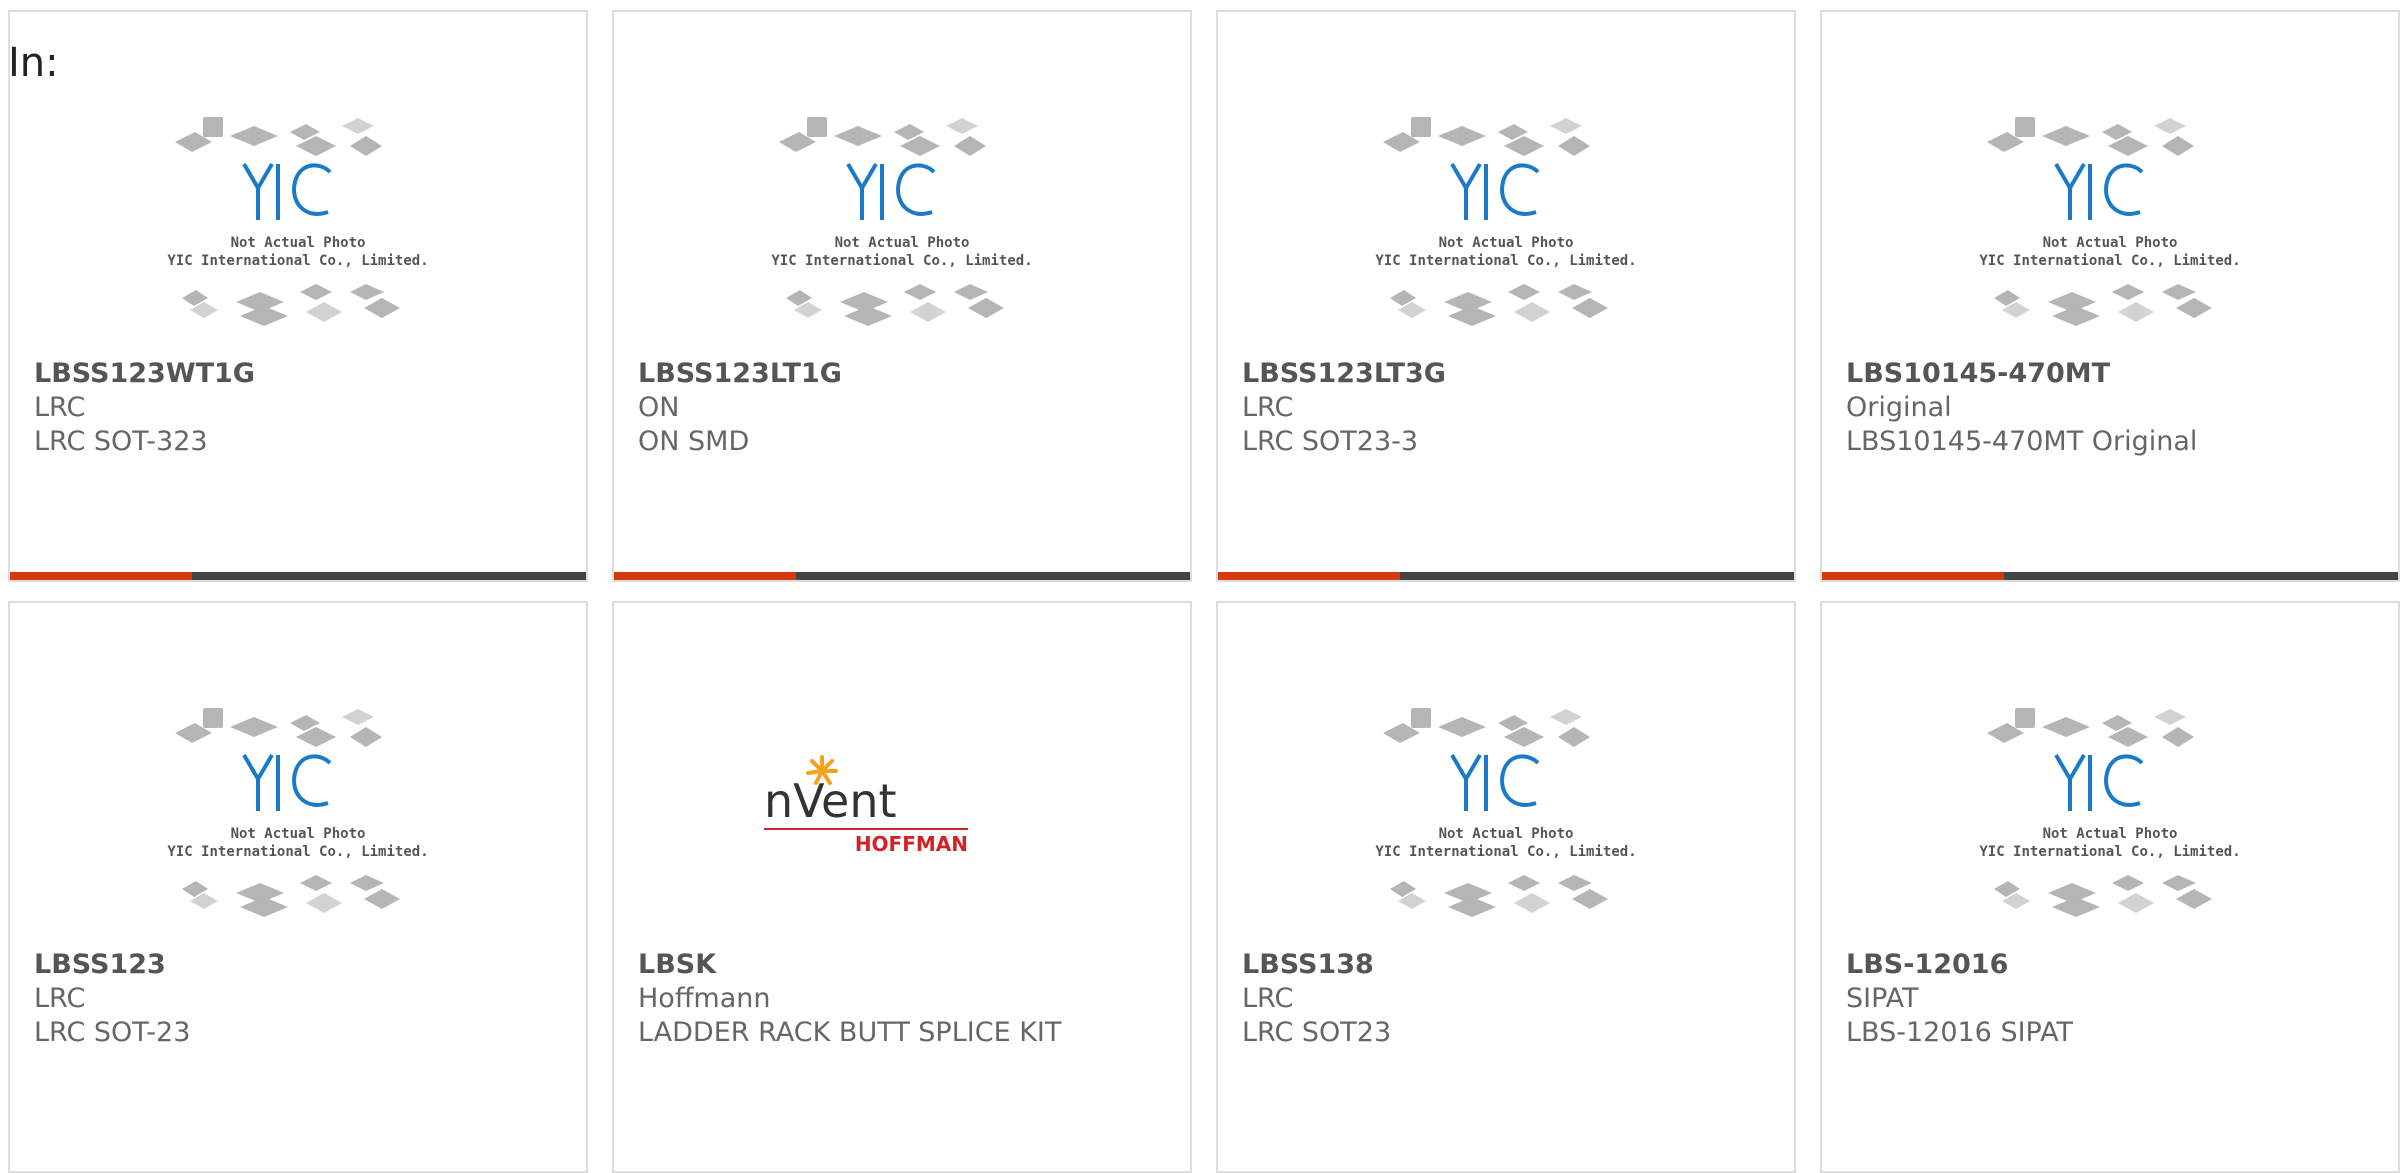  I want to click on hoffman-wordmark: HOFFMAN, so click(911, 844).